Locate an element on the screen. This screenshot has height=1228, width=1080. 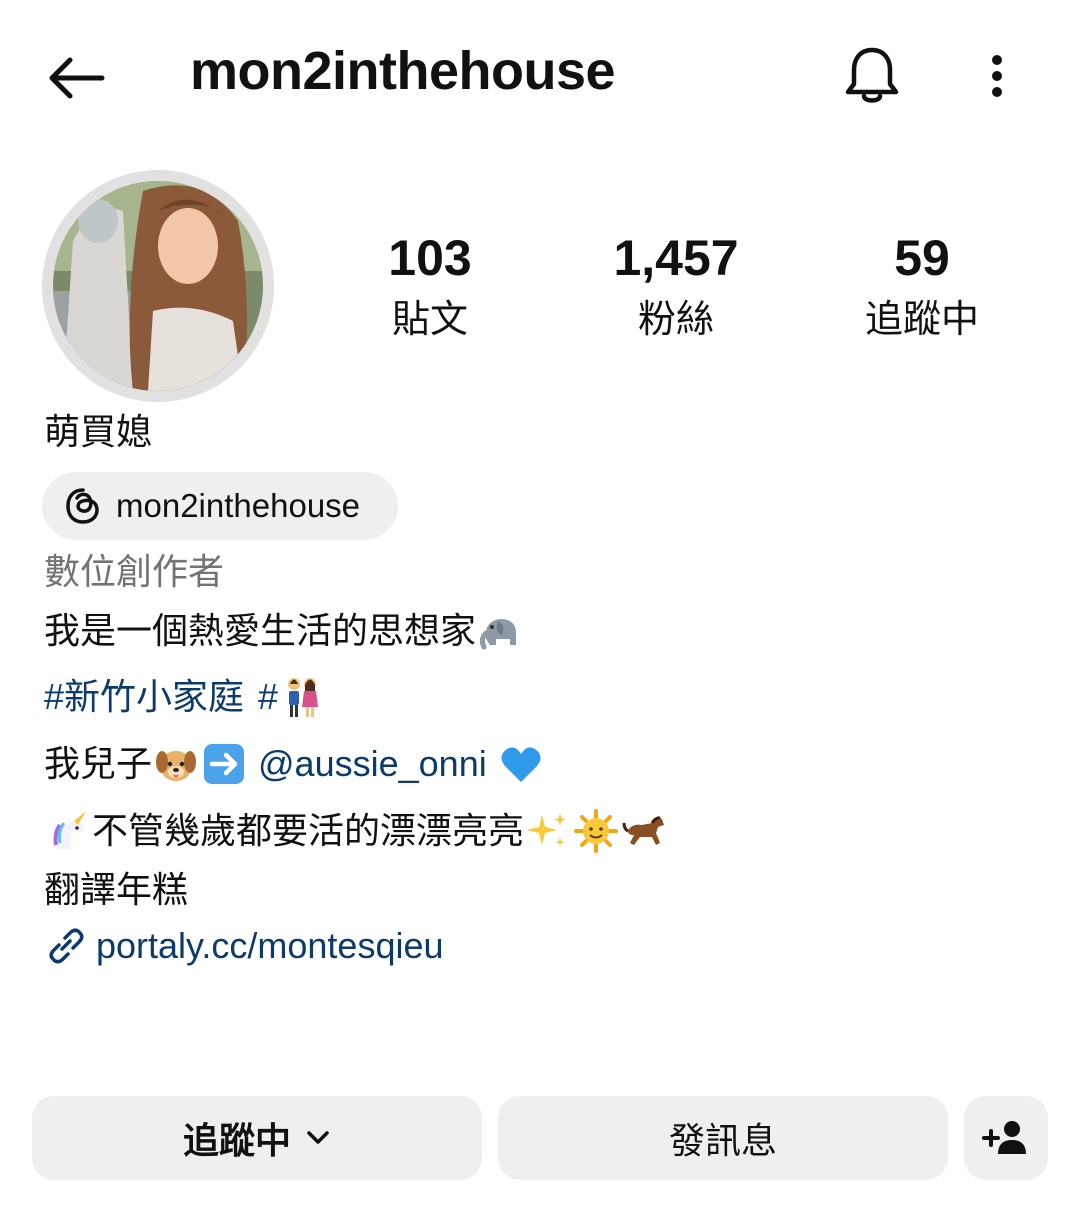
followers-label: 粉絲 is located at coordinates (675, 320).